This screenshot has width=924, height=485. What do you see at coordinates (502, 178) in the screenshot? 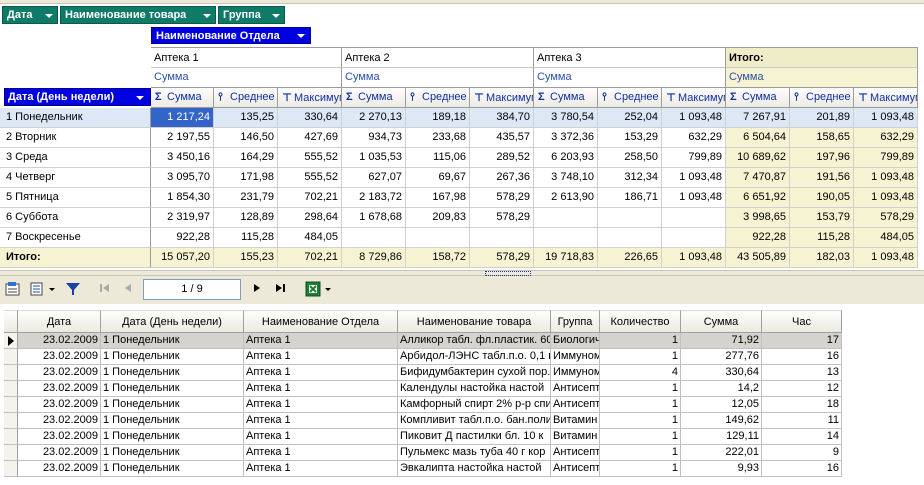
I see `pivot-cell: 267,36` at bounding box center [502, 178].